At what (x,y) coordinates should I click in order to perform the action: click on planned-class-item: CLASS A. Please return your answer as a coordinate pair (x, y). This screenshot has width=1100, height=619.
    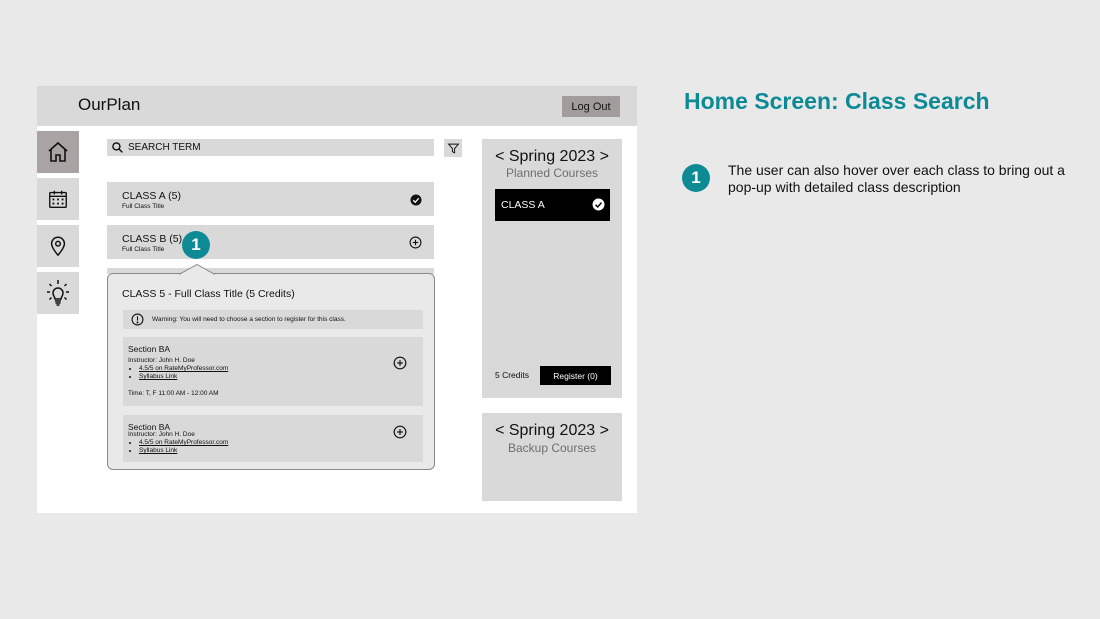
    Looking at the image, I should click on (552, 205).